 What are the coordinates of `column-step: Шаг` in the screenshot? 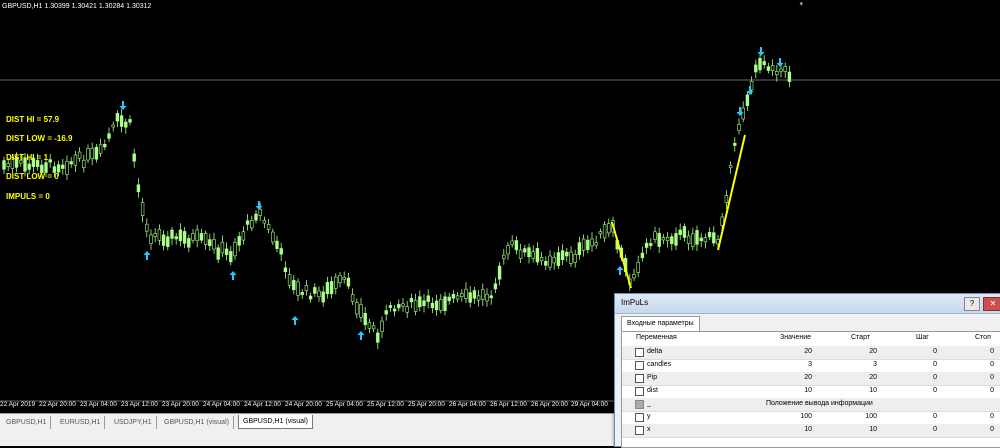 It's located at (922, 337).